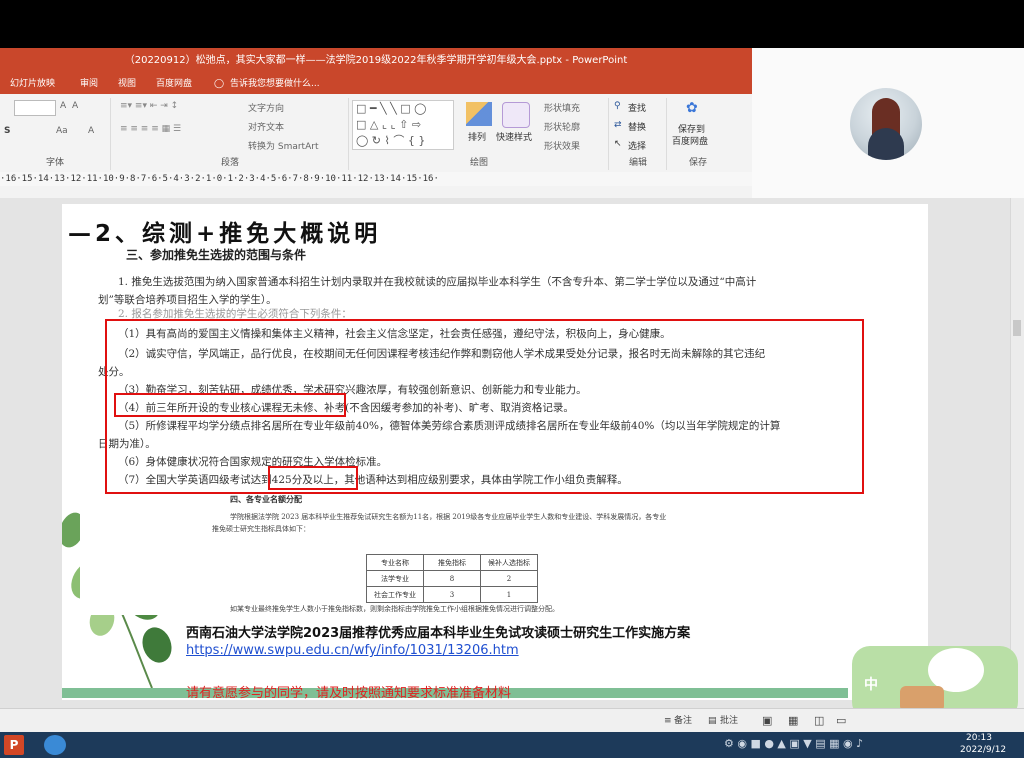  What do you see at coordinates (979, 738) in the screenshot?
I see `clock-time: 20:13` at bounding box center [979, 738].